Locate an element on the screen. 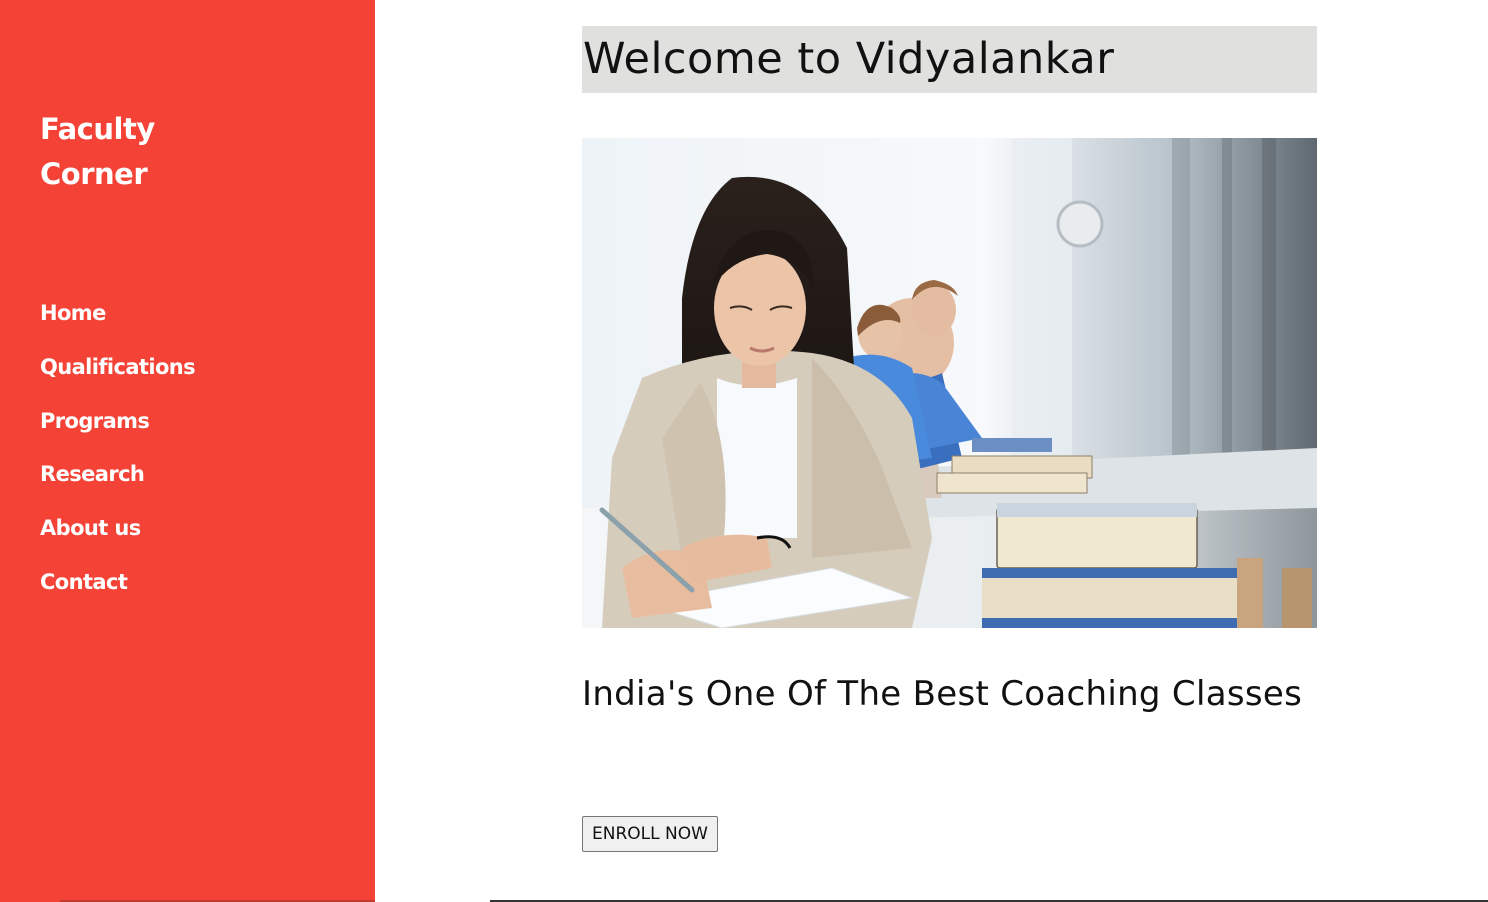 This screenshot has height=902, width=1488. welcome-heading: Welcome to Vidyalankar is located at coordinates (949, 59).